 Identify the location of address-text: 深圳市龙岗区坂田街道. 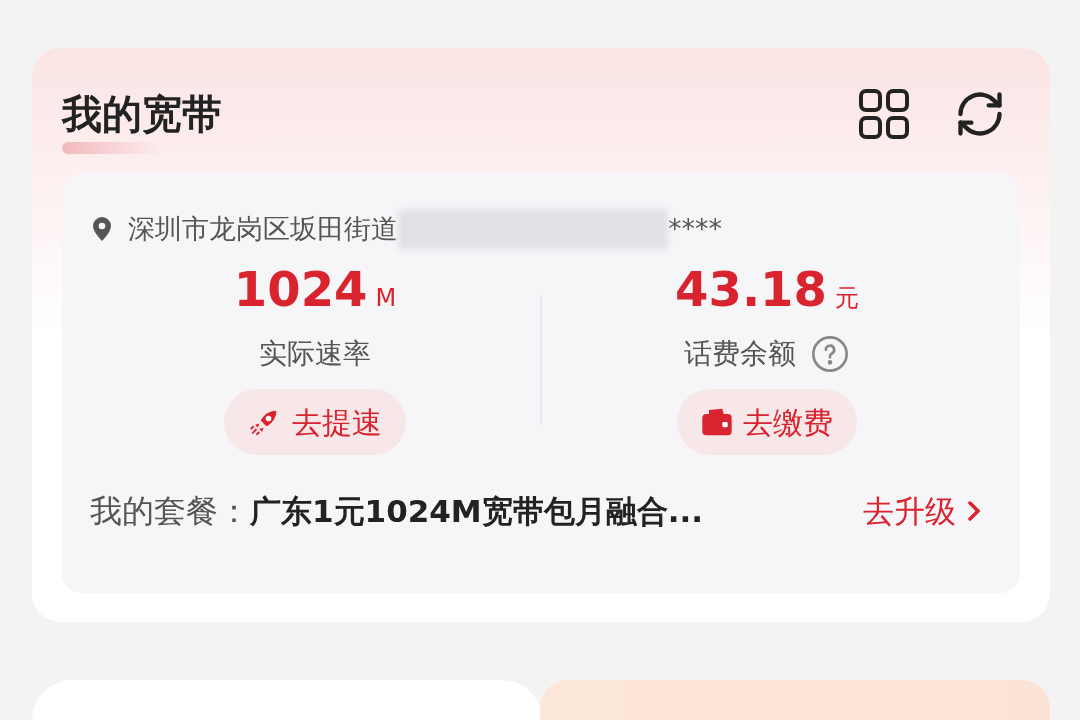
(263, 228).